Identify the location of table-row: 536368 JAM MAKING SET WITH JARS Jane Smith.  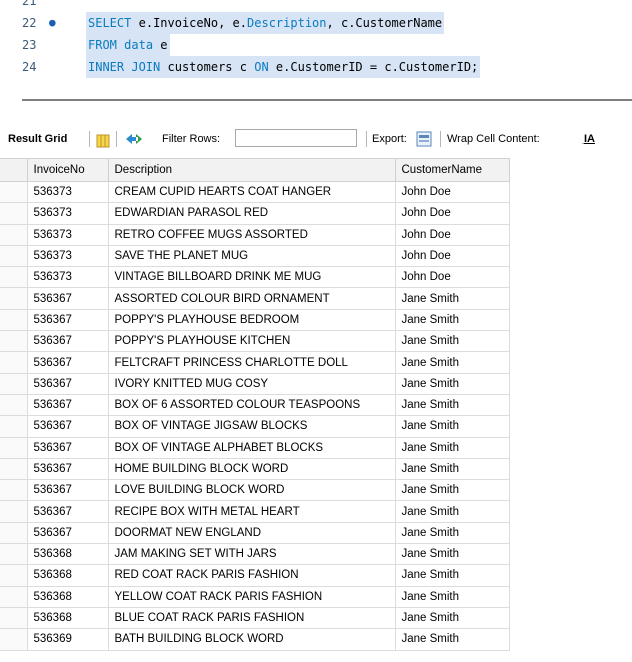
(255, 554).